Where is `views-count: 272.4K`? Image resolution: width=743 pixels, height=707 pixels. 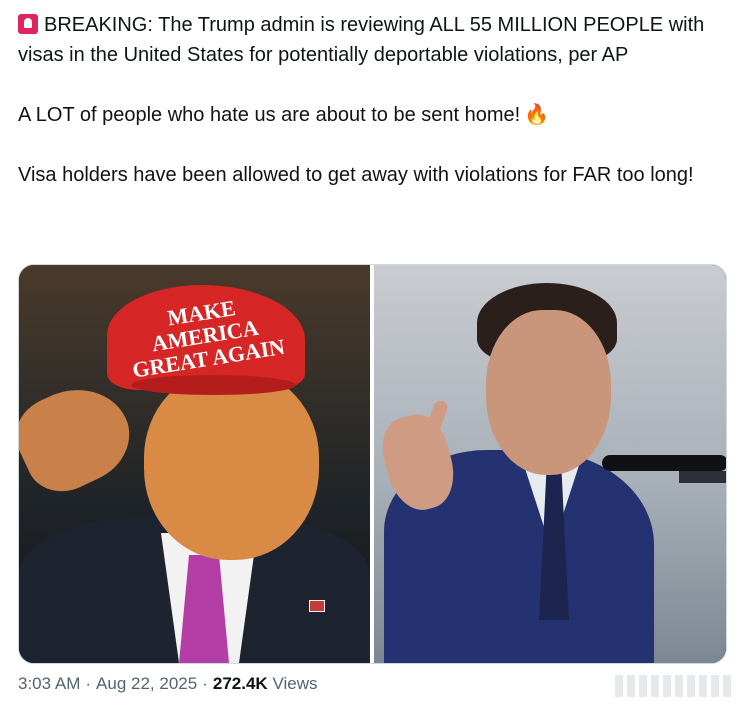 views-count: 272.4K is located at coordinates (240, 683).